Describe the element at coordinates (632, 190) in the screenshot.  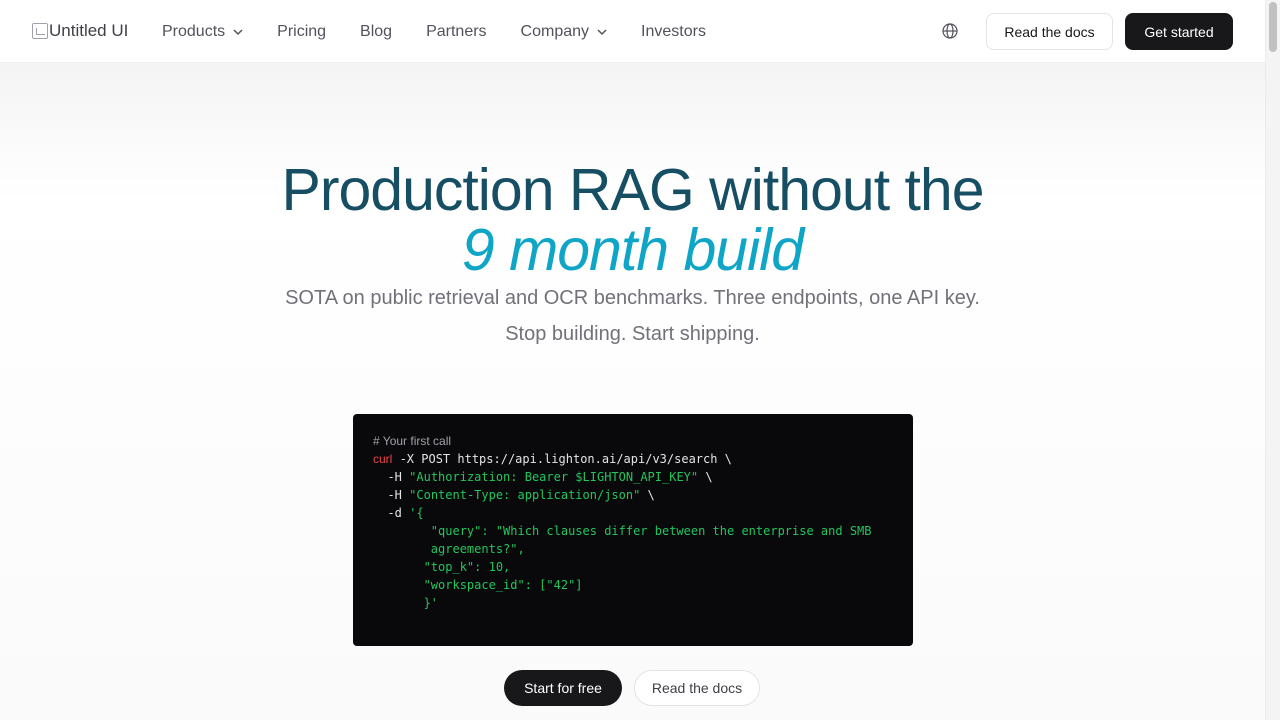
I see `hero-title-line1: Production RAG without the` at that location.